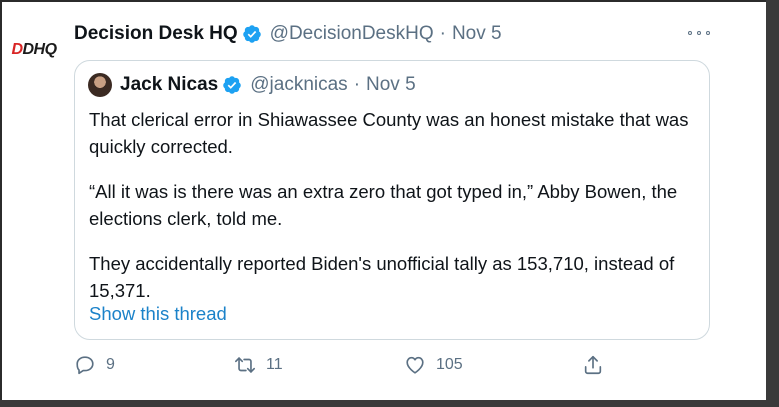 This screenshot has height=407, width=779. I want to click on reply-icon, so click(85, 365).